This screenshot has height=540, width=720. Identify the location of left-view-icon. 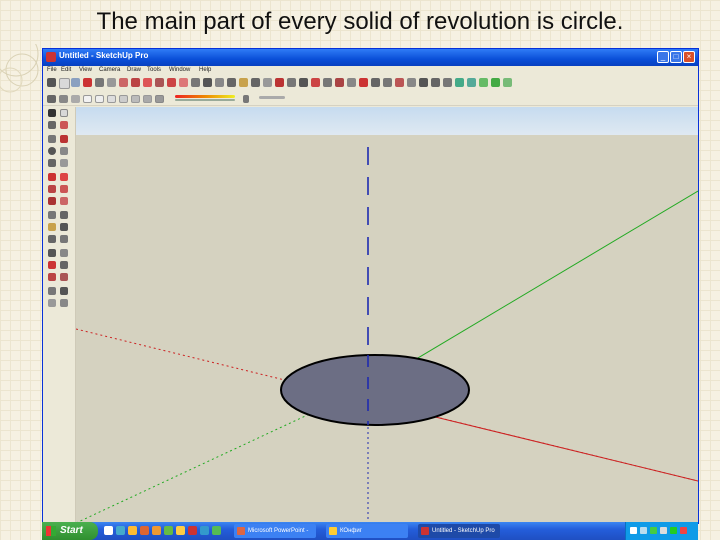
(471, 82).